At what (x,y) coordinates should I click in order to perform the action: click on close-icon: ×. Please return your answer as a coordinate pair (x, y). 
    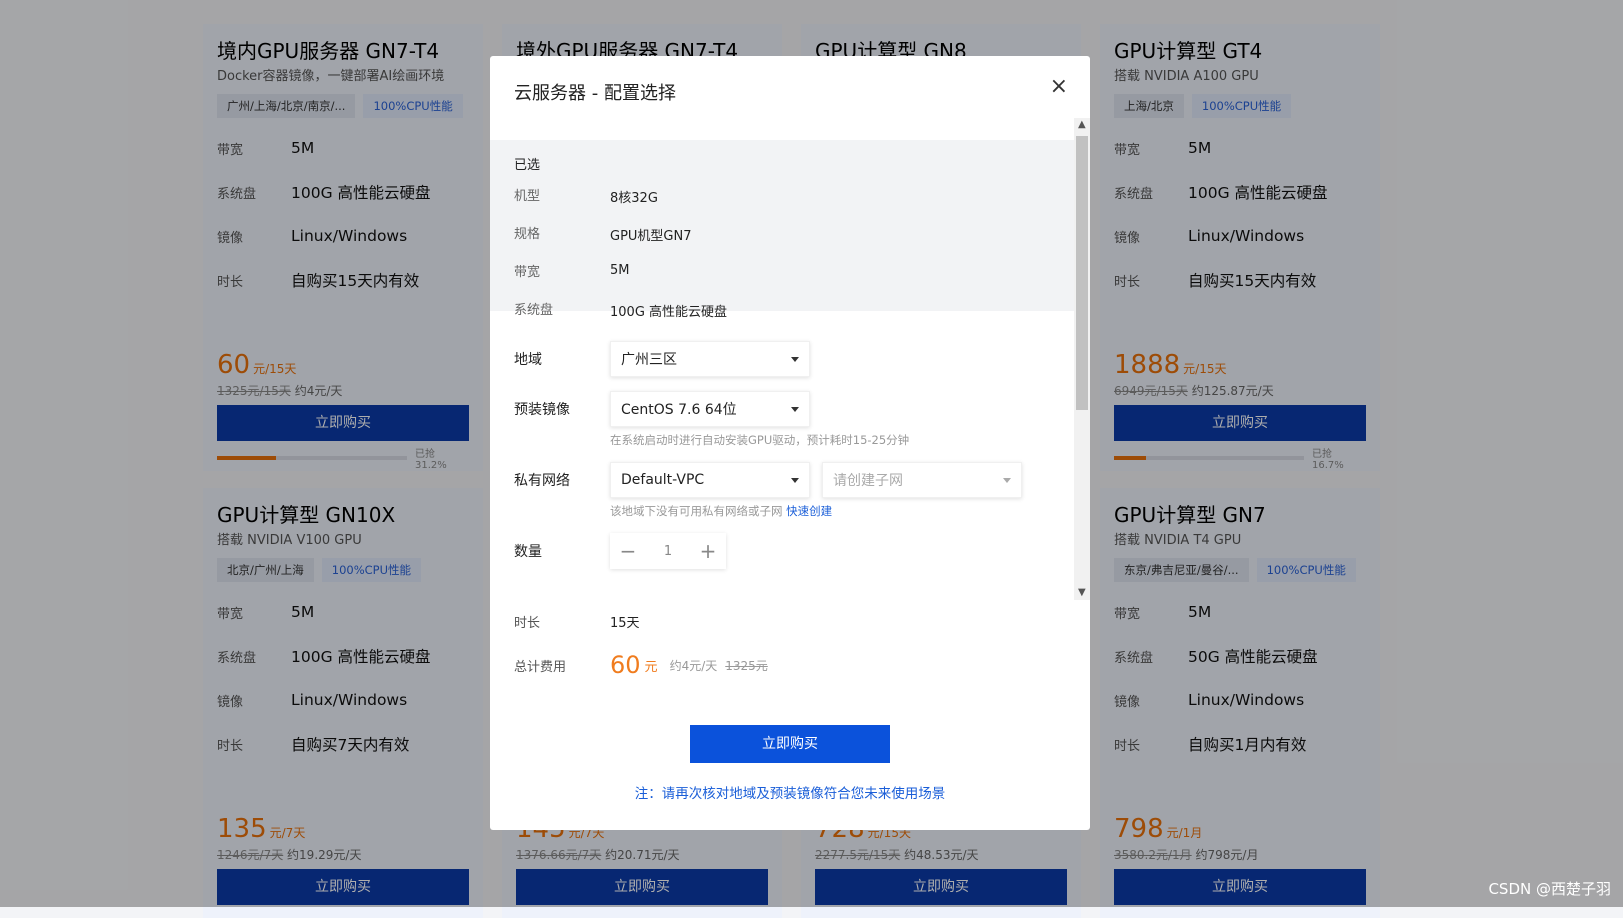
    Looking at the image, I should click on (1059, 86).